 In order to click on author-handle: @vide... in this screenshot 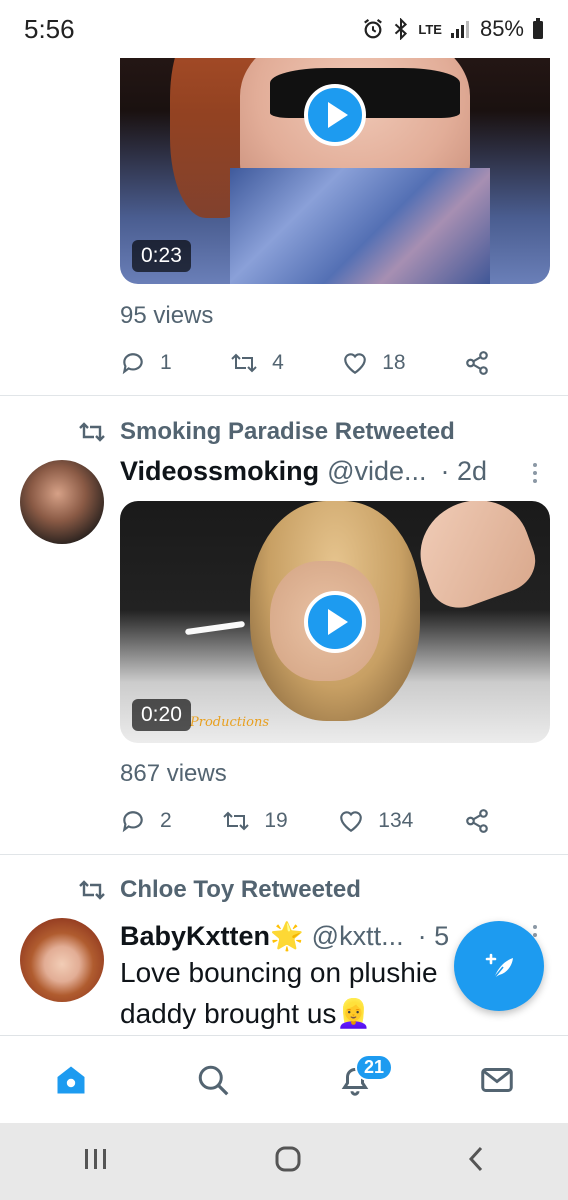, I will do `click(376, 471)`.